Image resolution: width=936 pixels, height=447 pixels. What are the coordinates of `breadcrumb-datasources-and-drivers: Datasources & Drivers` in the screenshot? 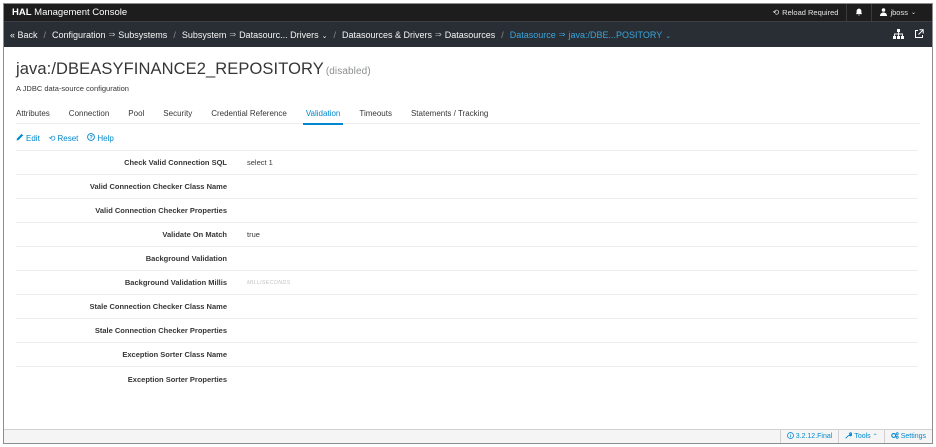 It's located at (387, 35).